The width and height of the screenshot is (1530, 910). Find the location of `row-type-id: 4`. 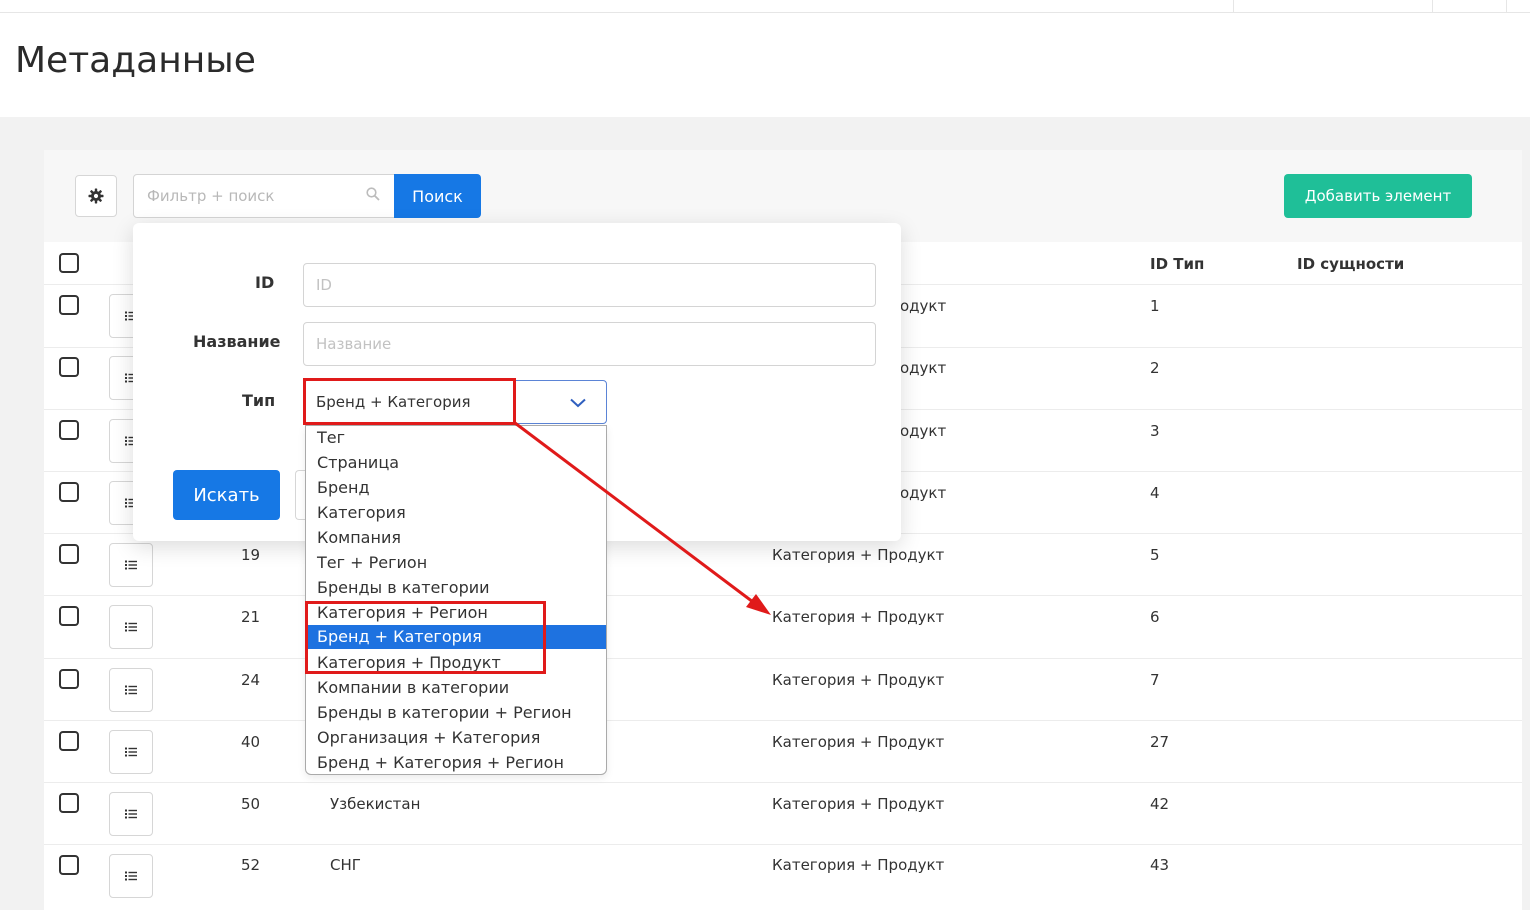

row-type-id: 4 is located at coordinates (1155, 493).